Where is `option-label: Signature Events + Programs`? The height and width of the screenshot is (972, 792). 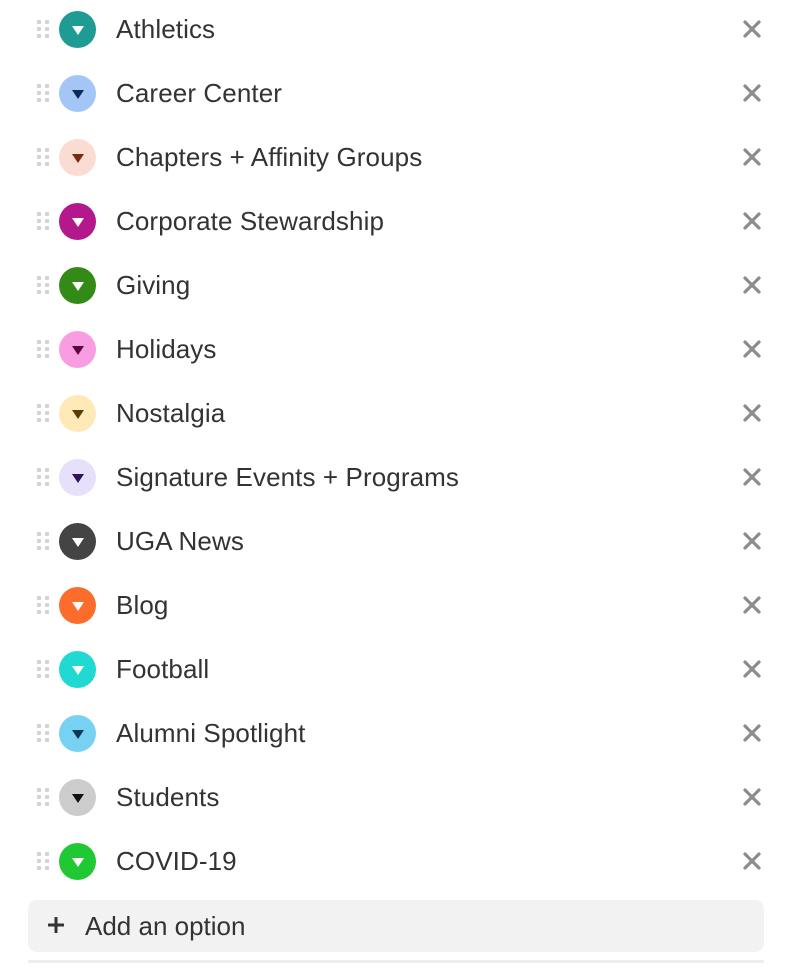 option-label: Signature Events + Programs is located at coordinates (287, 477).